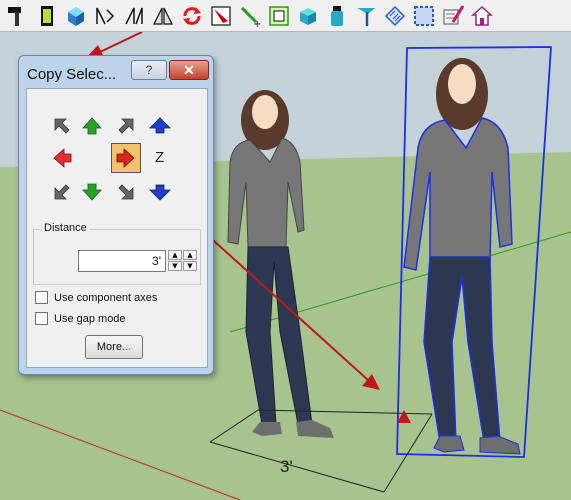  Describe the element at coordinates (163, 16) in the screenshot. I see `mirror-icon` at that location.